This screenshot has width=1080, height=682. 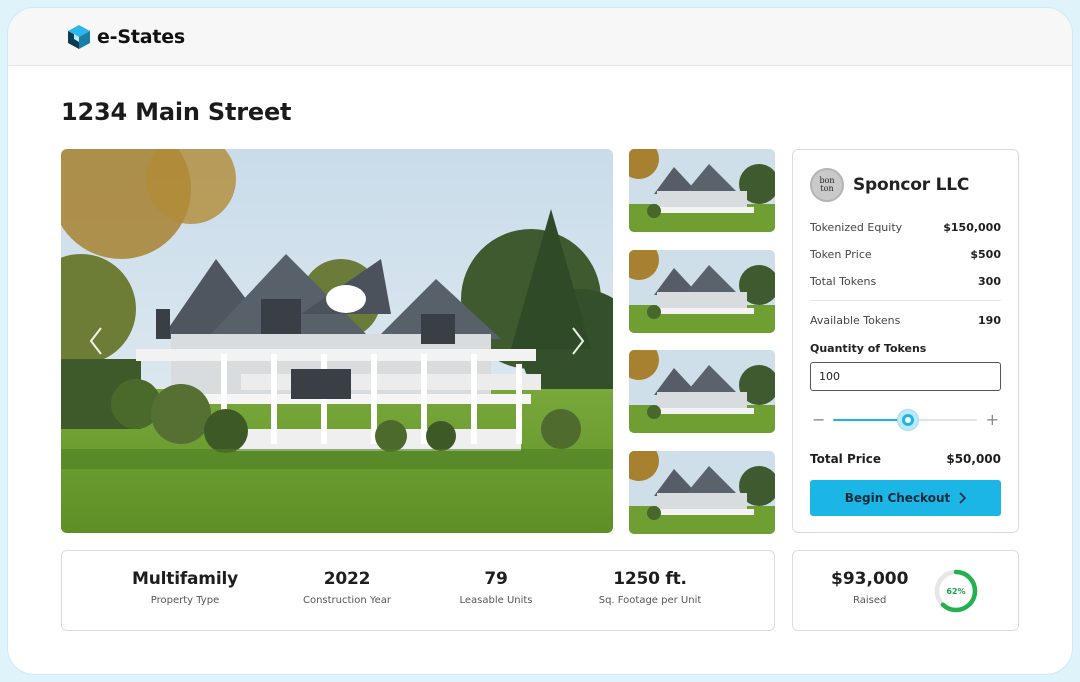 I want to click on row-label: Tokenized Equity, so click(x=856, y=227).